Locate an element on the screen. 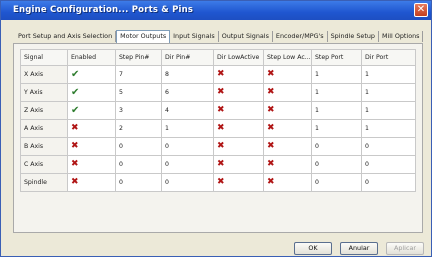  table-row: X Axis ✔ 7 8 ✖ ✖ 1 1 is located at coordinates (218, 74).